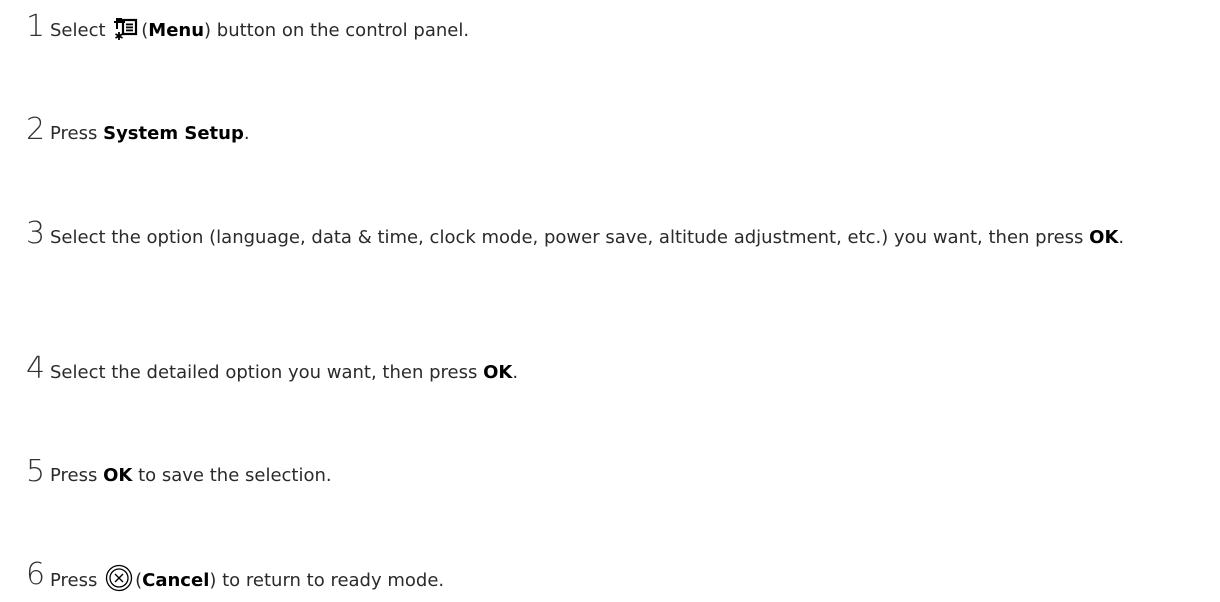  Describe the element at coordinates (36, 26) in the screenshot. I see `step-number: 1` at that location.